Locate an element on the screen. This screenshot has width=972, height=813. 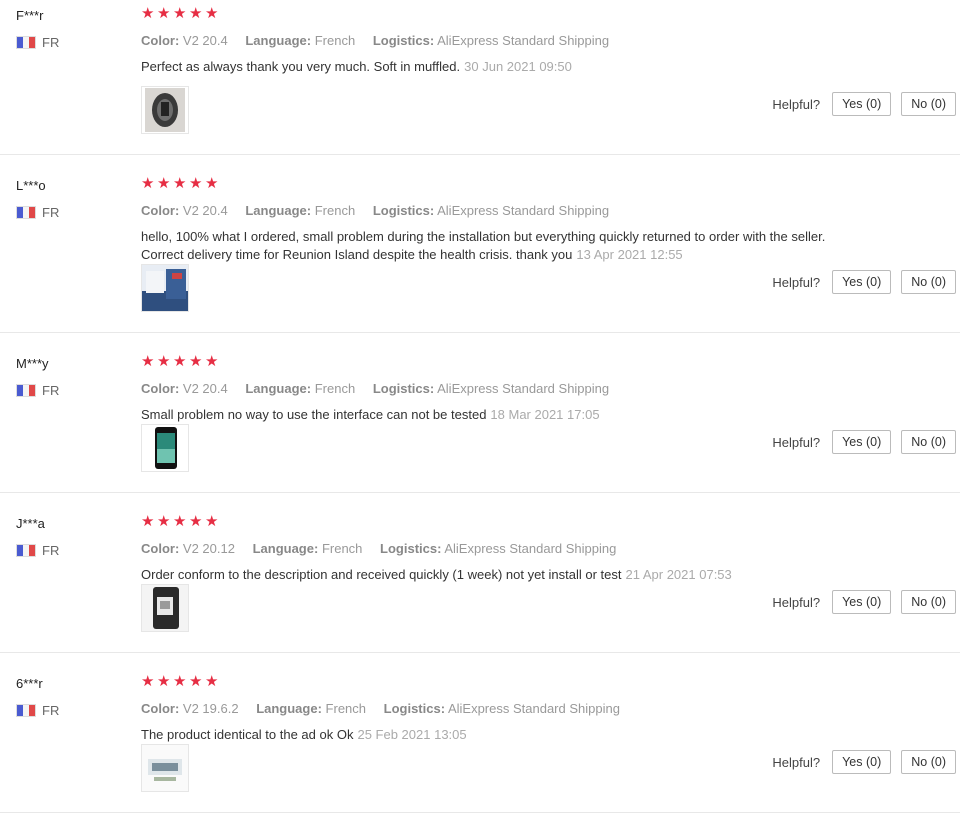
reviewer-name: J***a is located at coordinates (30, 523).